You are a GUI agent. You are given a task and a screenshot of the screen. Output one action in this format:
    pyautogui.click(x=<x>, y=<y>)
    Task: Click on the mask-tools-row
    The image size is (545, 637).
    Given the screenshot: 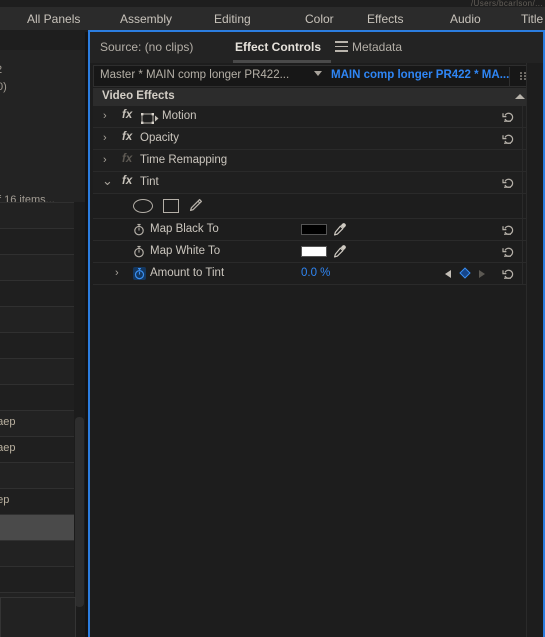 What is the action you would take?
    pyautogui.click(x=317, y=206)
    